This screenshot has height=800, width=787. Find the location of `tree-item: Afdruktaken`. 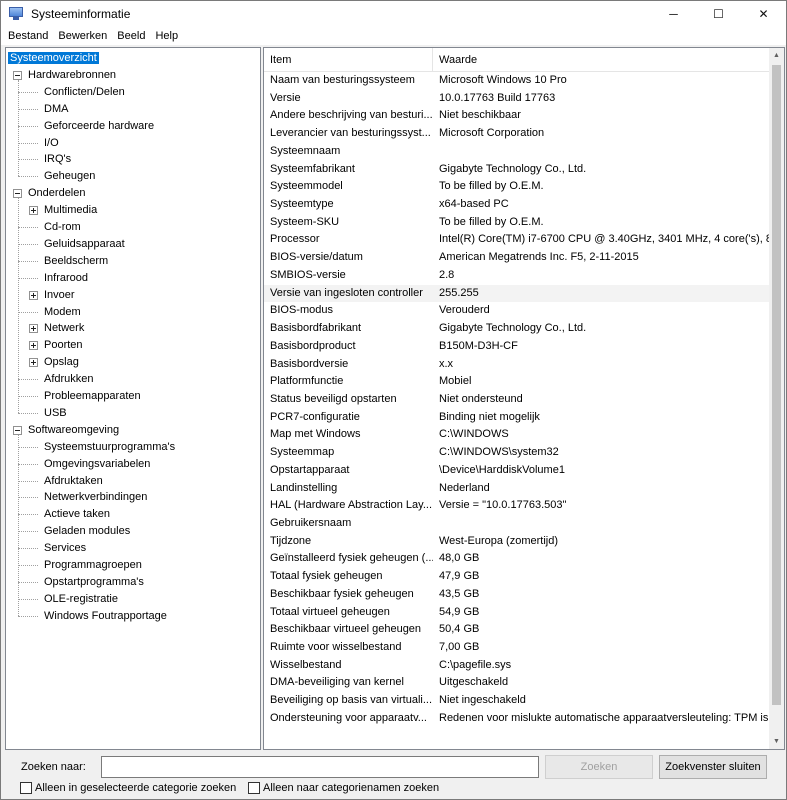

tree-item: Afdruktaken is located at coordinates (73, 481).